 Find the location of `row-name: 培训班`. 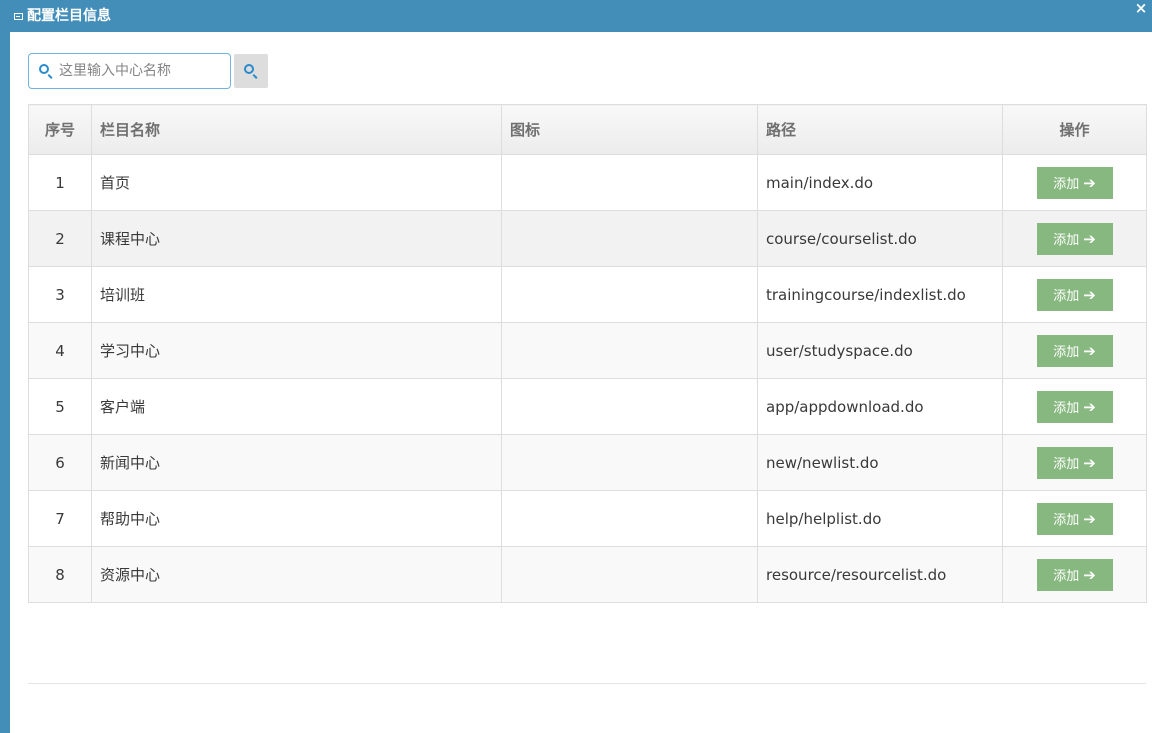

row-name: 培训班 is located at coordinates (296, 294).